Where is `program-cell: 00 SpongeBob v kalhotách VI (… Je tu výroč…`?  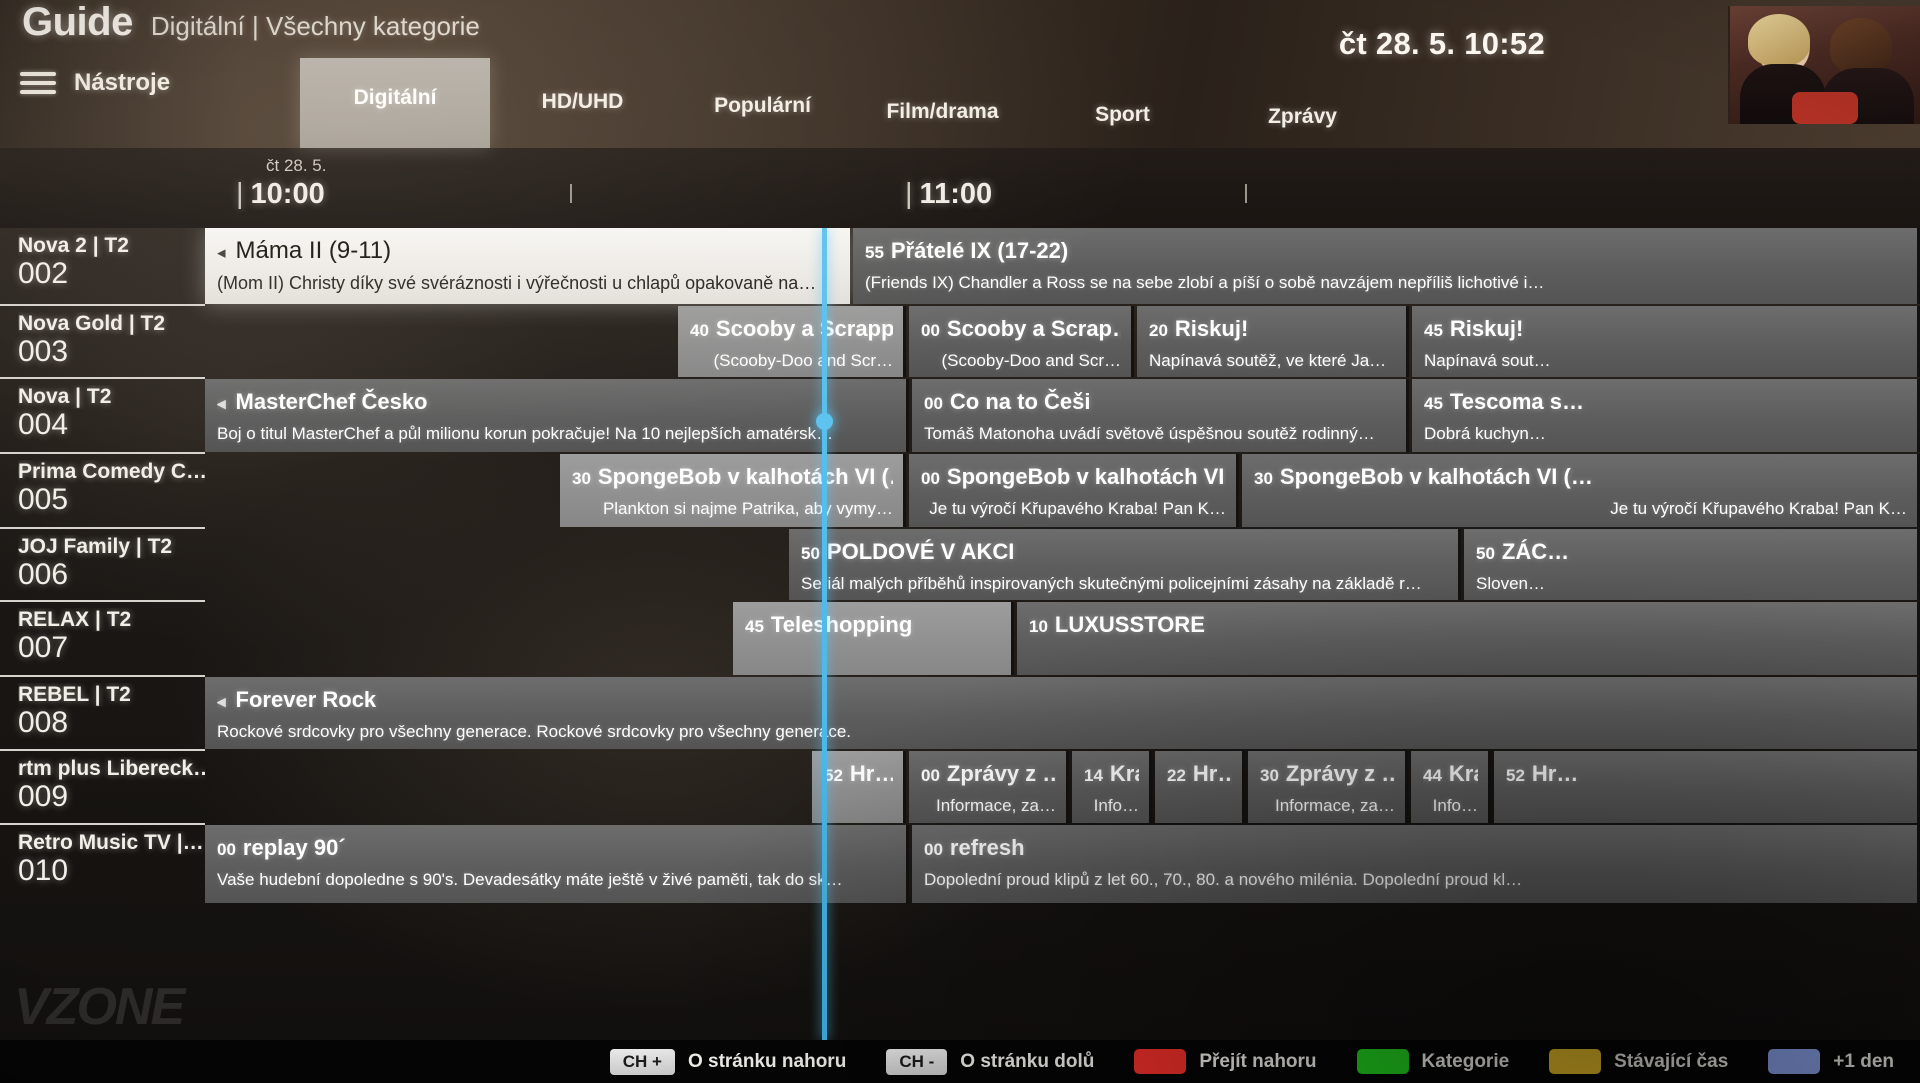
program-cell: 00 SpongeBob v kalhotách VI (… Je tu výroč… is located at coordinates (1074, 490).